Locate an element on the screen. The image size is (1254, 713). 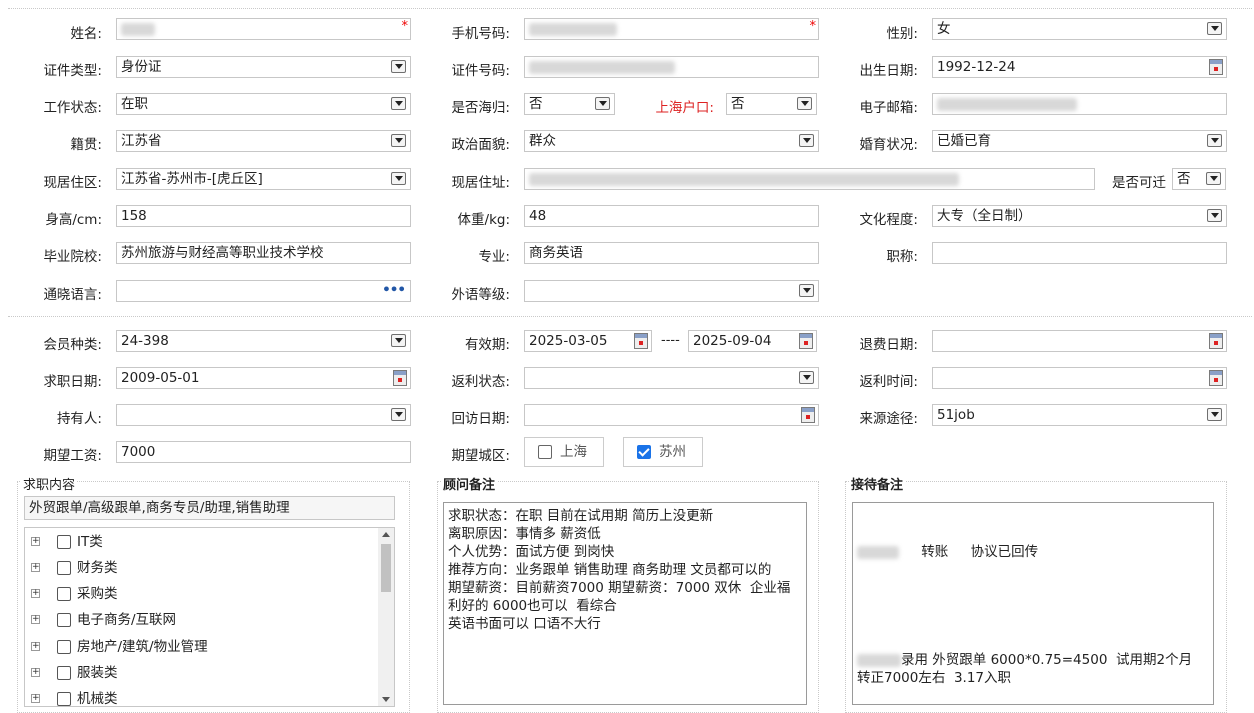
address-redacted is located at coordinates (744, 179).